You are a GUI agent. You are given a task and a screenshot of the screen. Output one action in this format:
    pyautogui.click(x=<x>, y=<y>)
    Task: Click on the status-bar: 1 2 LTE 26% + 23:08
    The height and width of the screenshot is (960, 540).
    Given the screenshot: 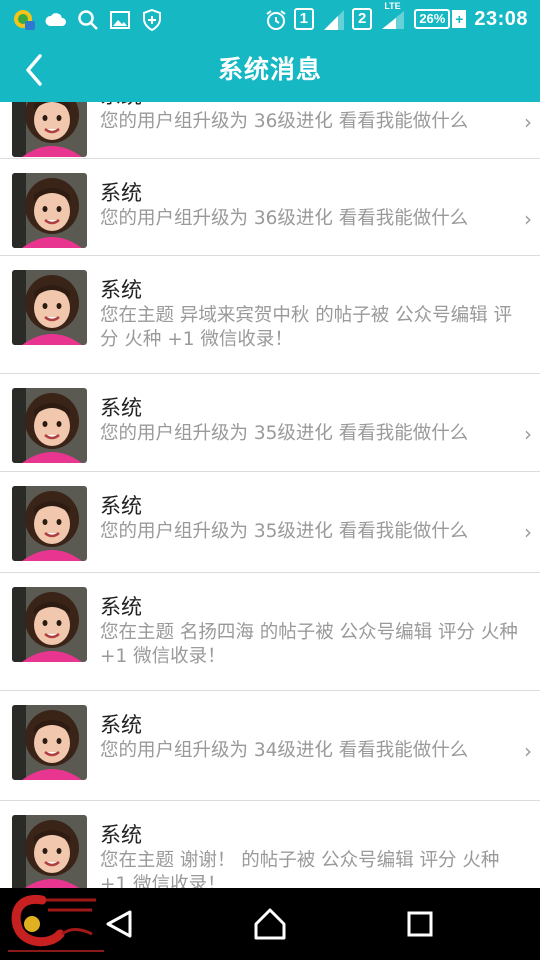 What is the action you would take?
    pyautogui.click(x=270, y=19)
    